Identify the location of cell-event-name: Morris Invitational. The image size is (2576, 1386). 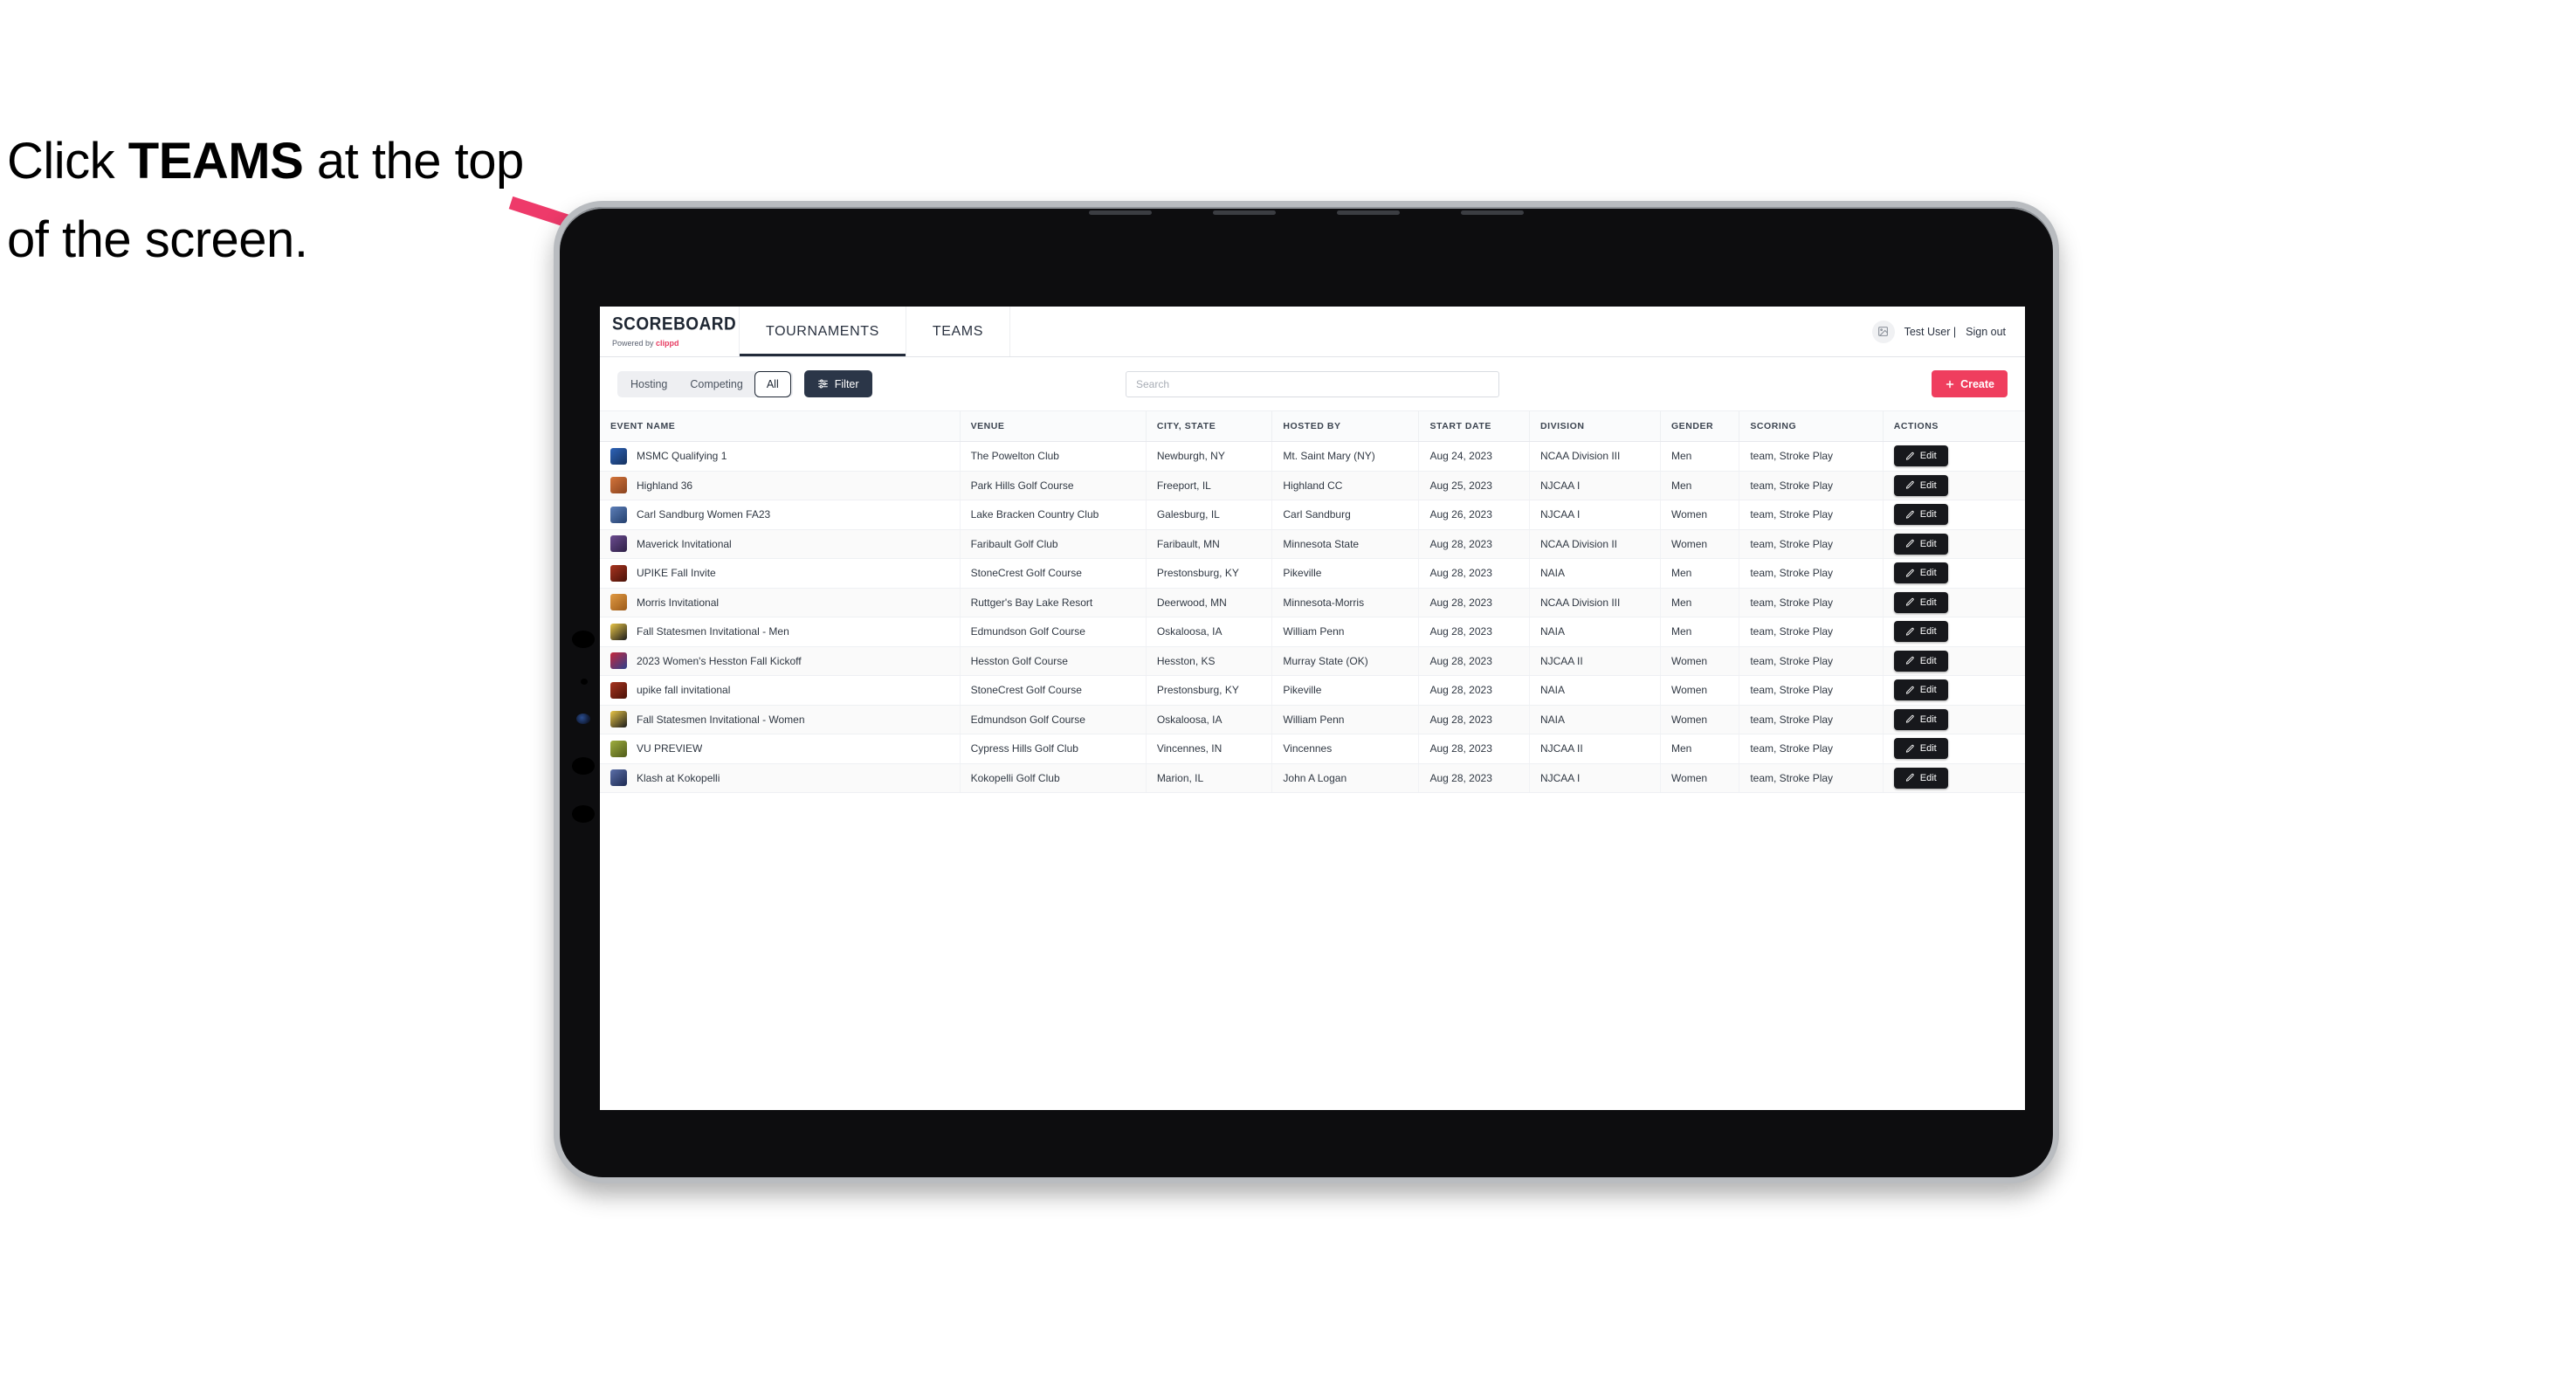
(780, 603).